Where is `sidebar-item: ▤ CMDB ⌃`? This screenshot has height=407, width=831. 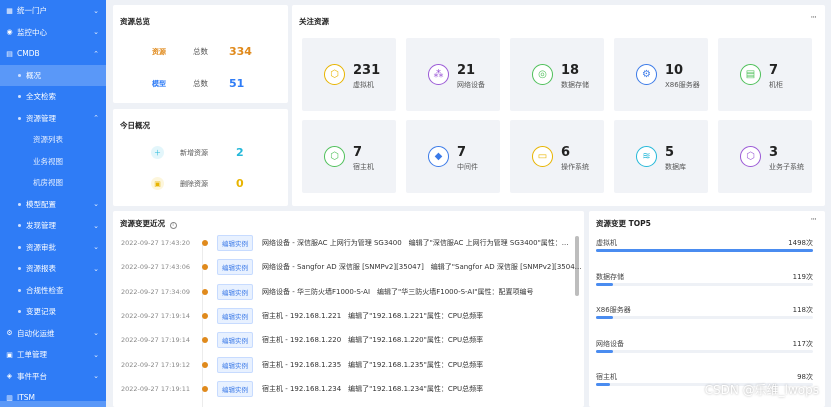
sidebar-item: ▤ CMDB ⌃ is located at coordinates (53, 54).